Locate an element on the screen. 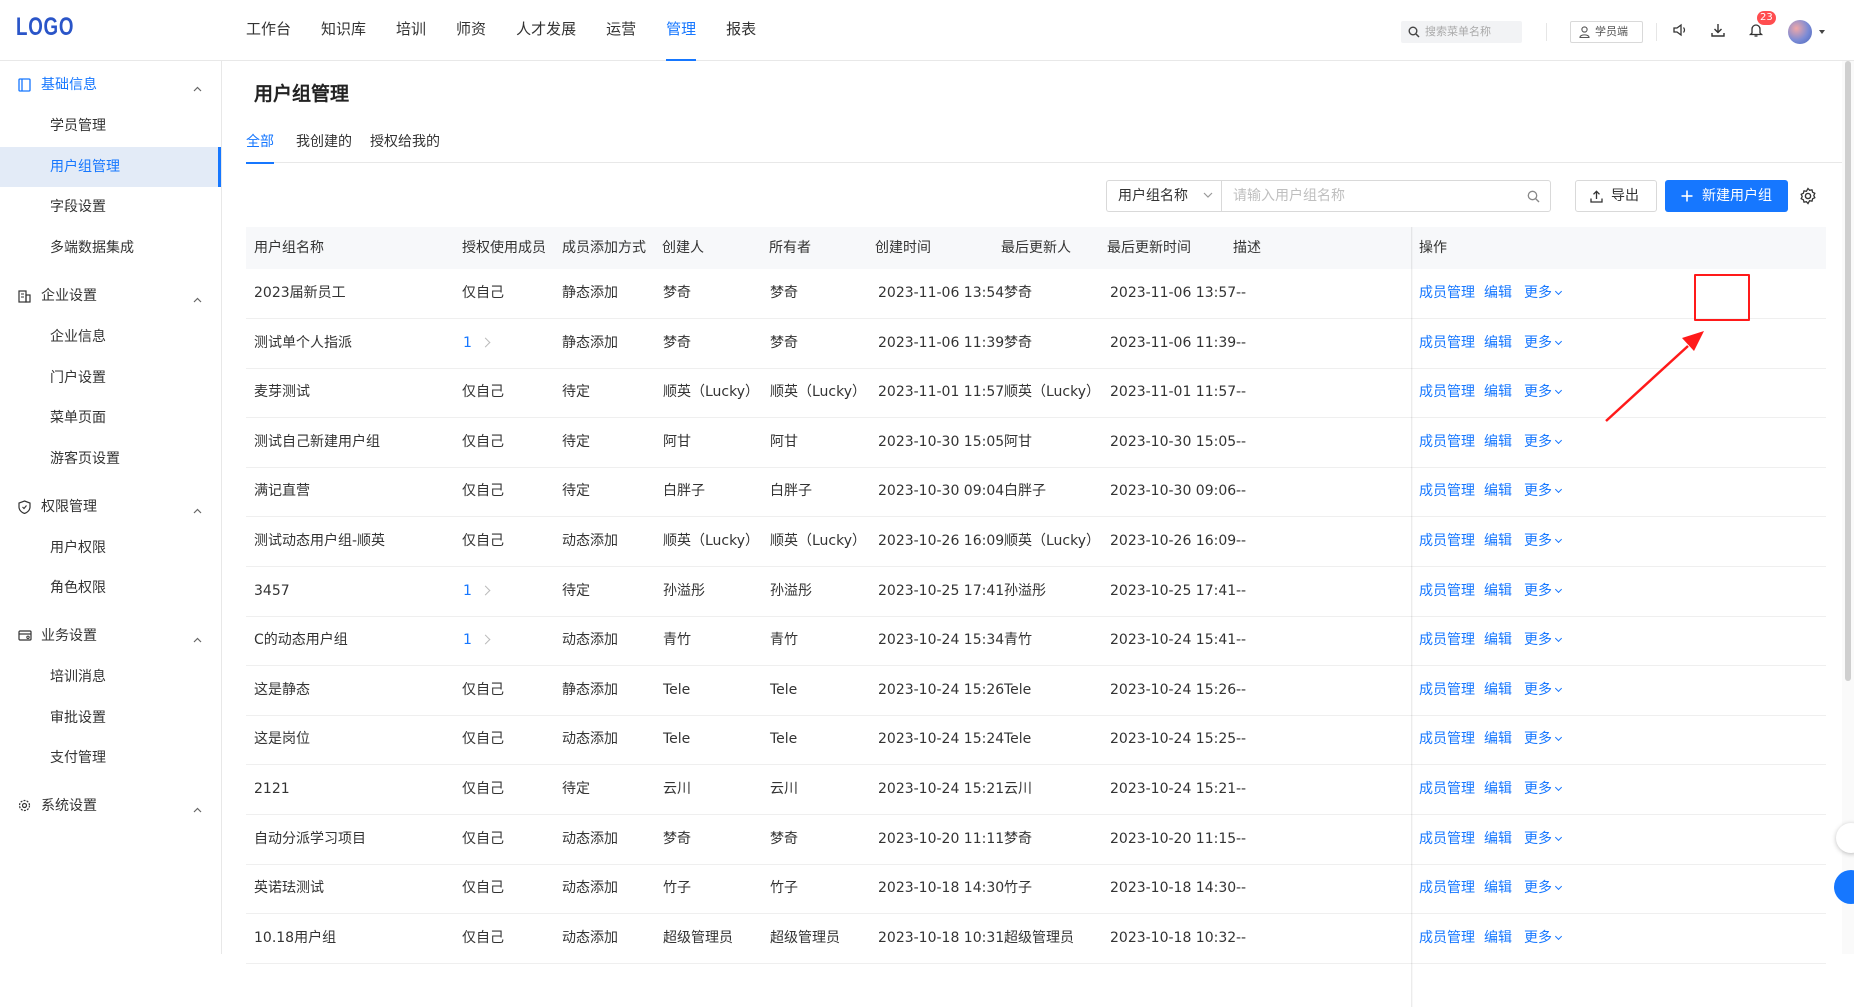 The image size is (1854, 1007). filter-field-select: 用户组名称 is located at coordinates (1163, 196).